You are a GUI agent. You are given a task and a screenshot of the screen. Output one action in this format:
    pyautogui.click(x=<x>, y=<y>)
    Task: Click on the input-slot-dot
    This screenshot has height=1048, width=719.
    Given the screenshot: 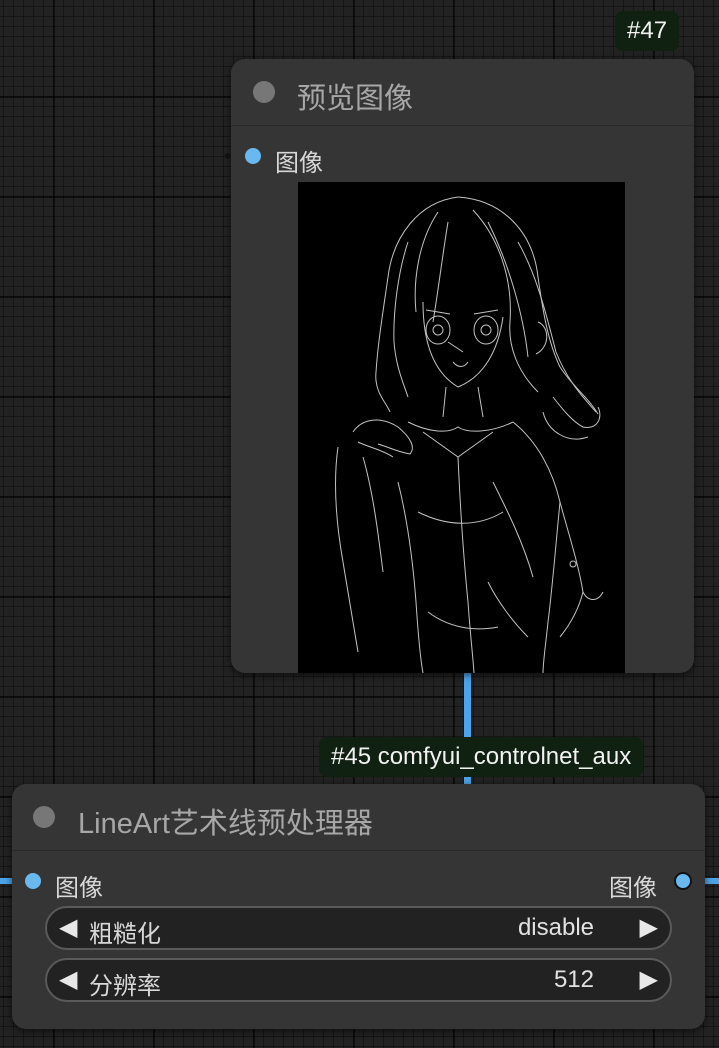 What is the action you would take?
    pyautogui.click(x=228, y=156)
    